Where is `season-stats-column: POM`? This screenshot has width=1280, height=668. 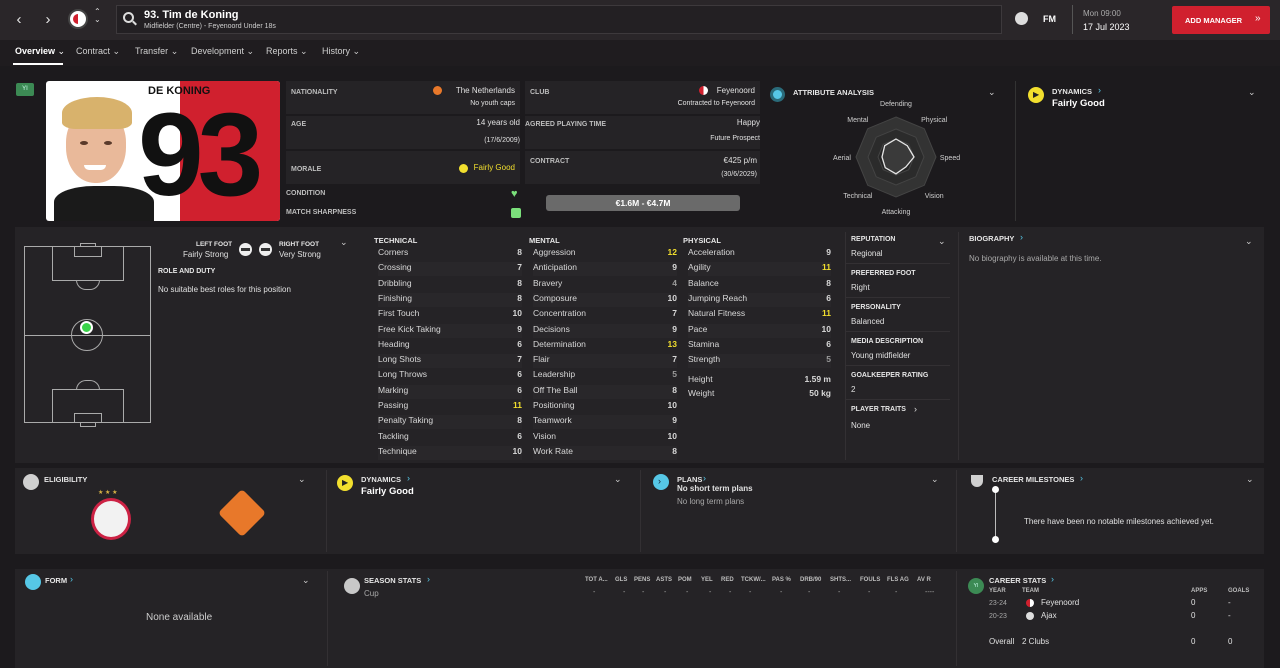
season-stats-column: POM is located at coordinates (685, 580).